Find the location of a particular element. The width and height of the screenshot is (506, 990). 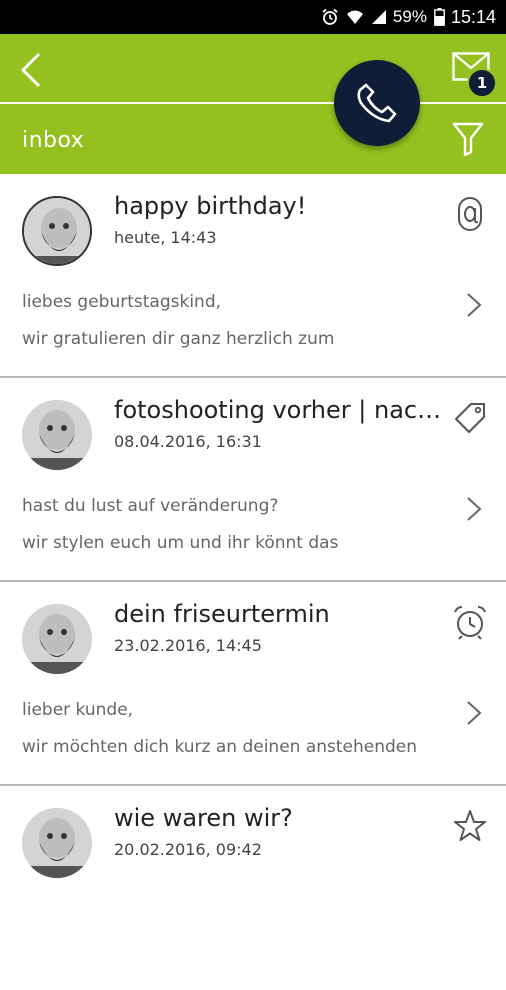

message-date: 23.02.2016, 14:45 is located at coordinates (188, 645).